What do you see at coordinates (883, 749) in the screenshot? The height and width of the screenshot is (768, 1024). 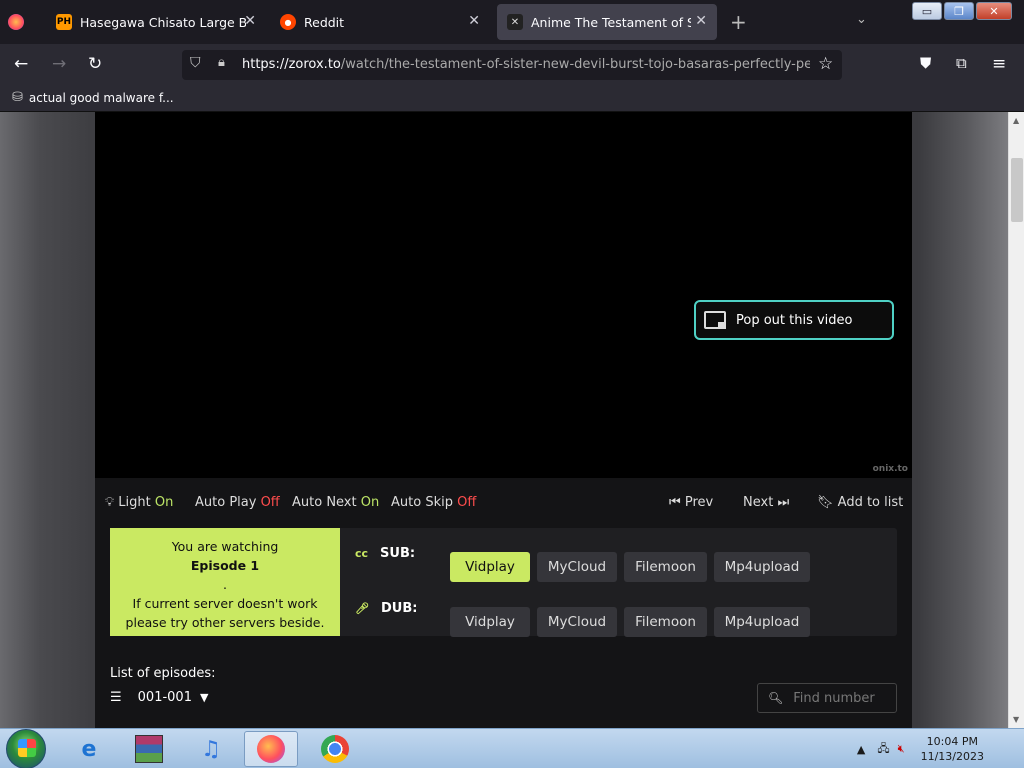 I see `network-icon: 🖧︎` at bounding box center [883, 749].